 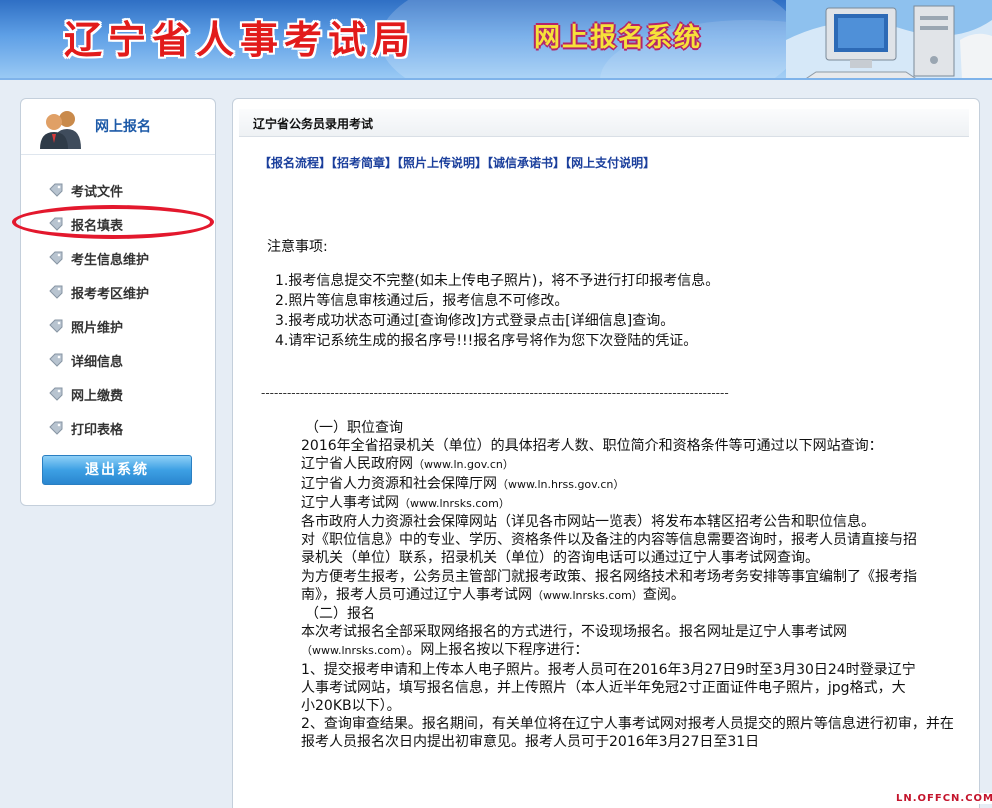 I want to click on sidebar-item-payment: 网上缴费, so click(x=118, y=394).